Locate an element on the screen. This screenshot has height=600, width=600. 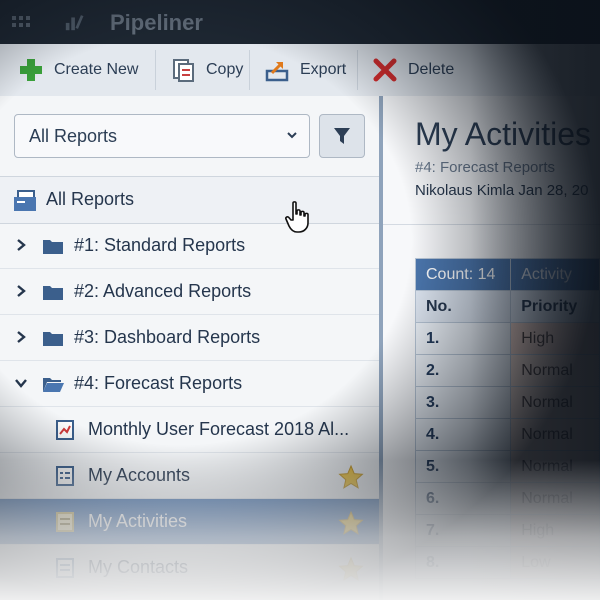
tree-folder-standard: #1: Standard Reports is located at coordinates (190, 246).